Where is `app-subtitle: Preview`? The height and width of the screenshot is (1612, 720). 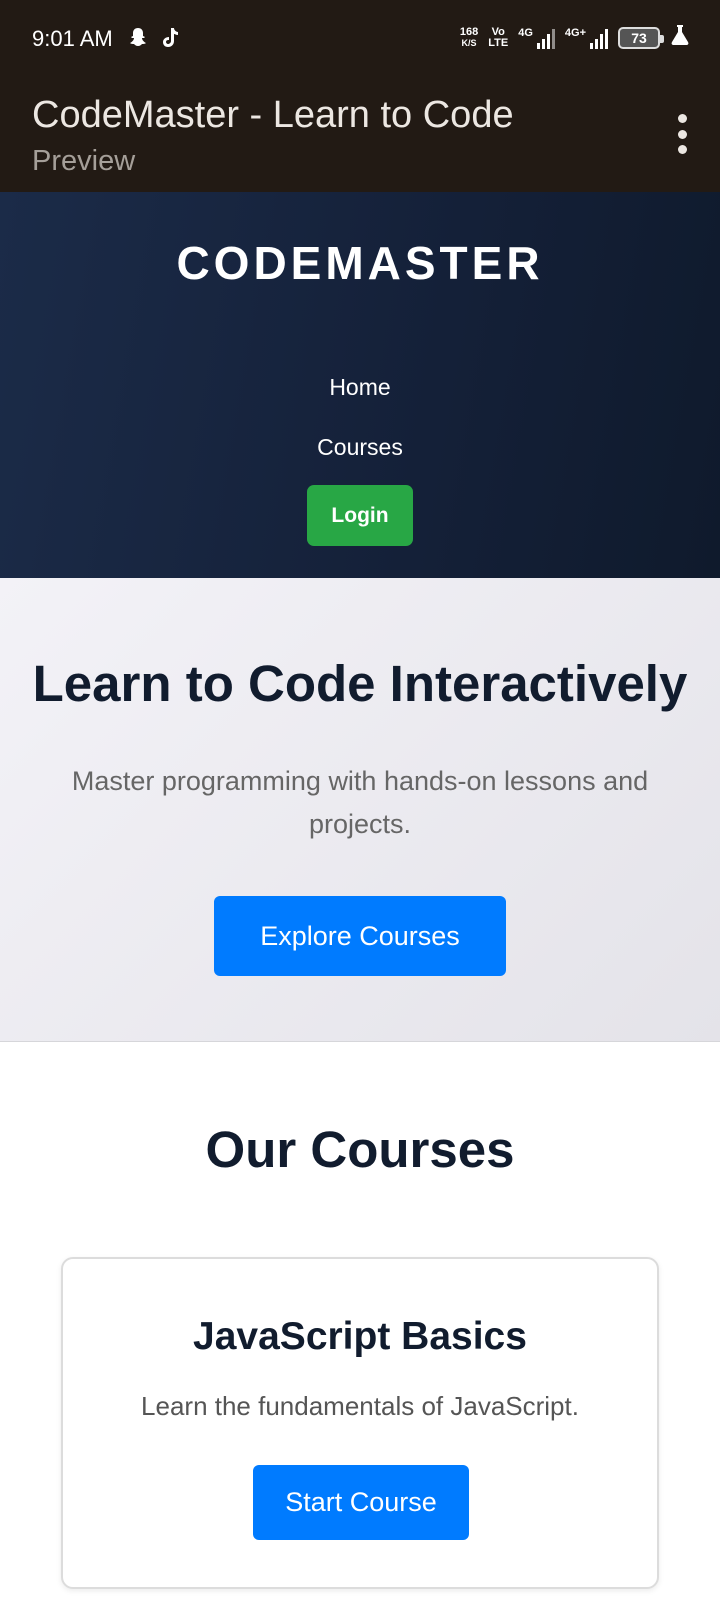
app-subtitle: Preview is located at coordinates (84, 161).